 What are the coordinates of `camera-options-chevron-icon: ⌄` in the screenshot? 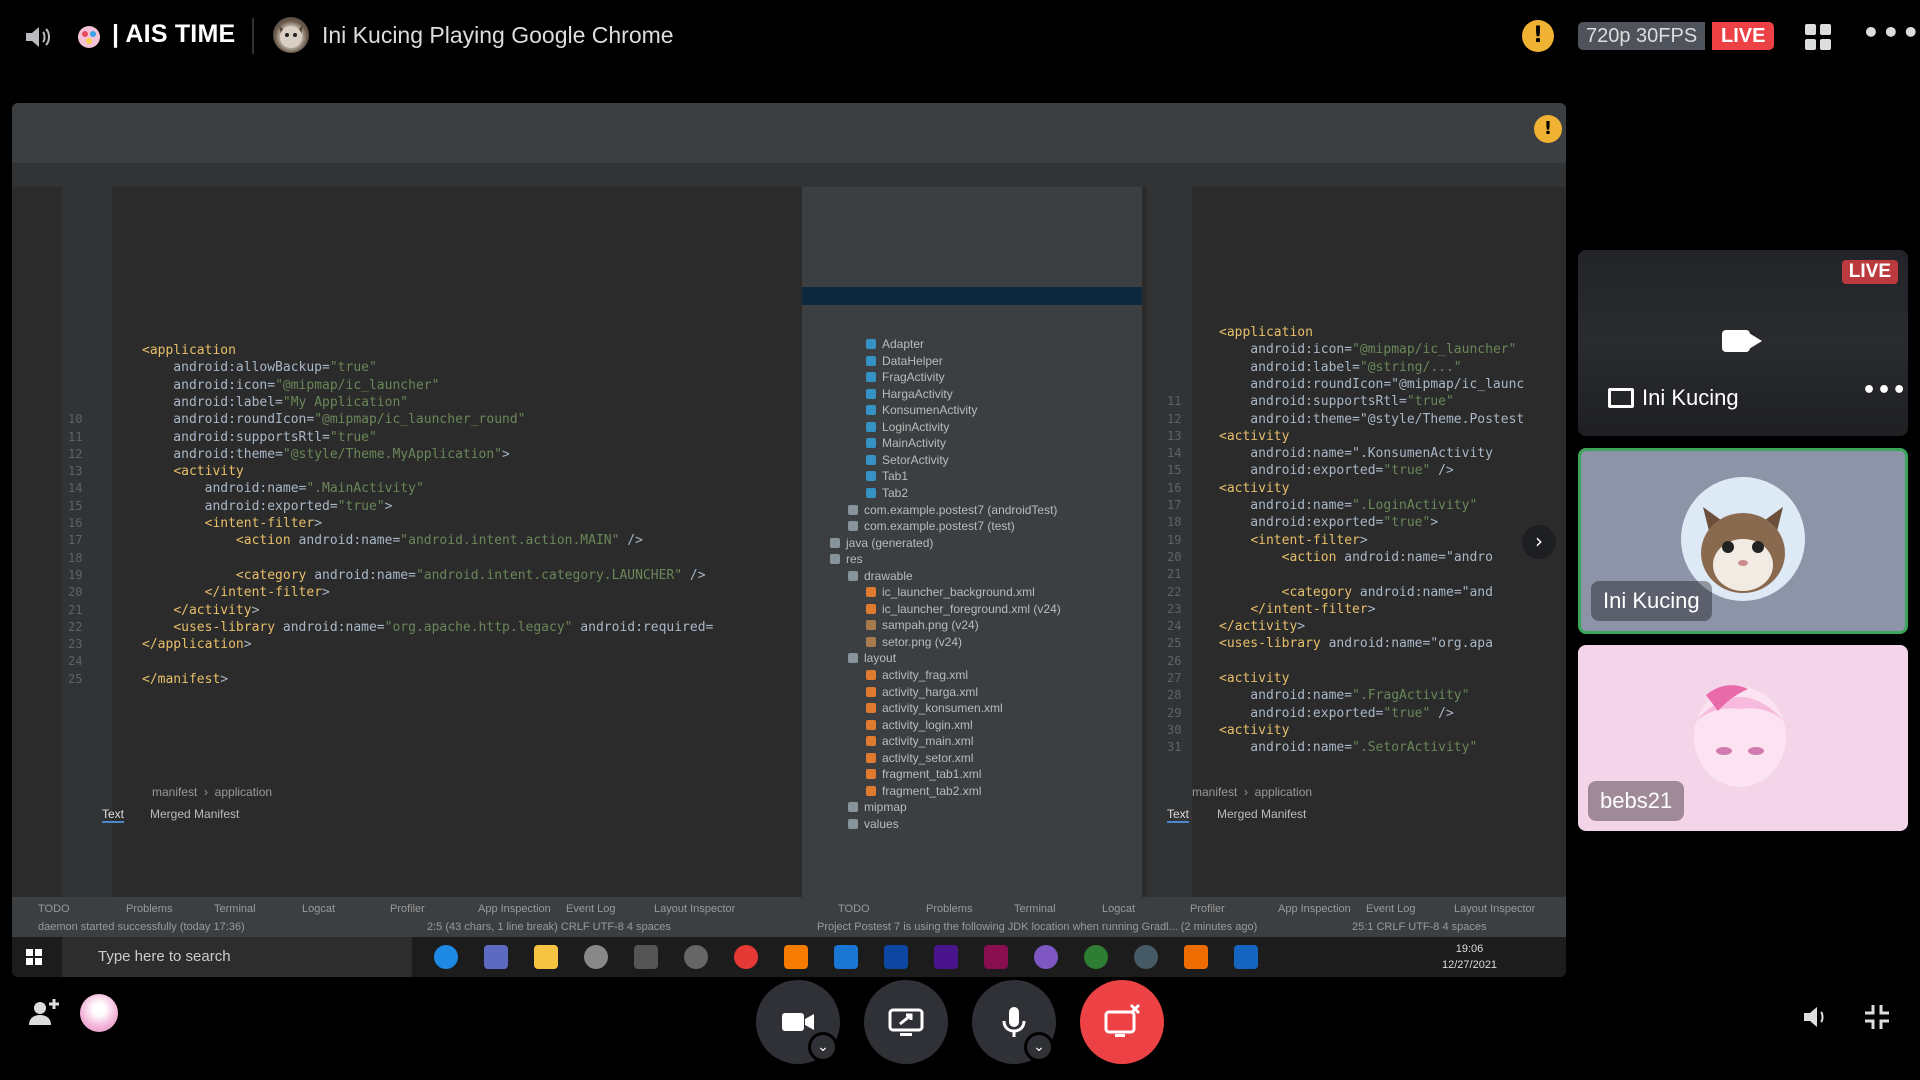 It's located at (823, 1047).